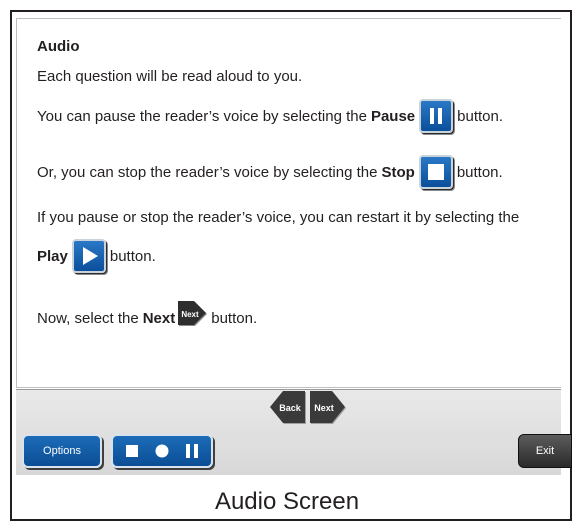  Describe the element at coordinates (88, 256) in the screenshot. I see `play-icon` at that location.